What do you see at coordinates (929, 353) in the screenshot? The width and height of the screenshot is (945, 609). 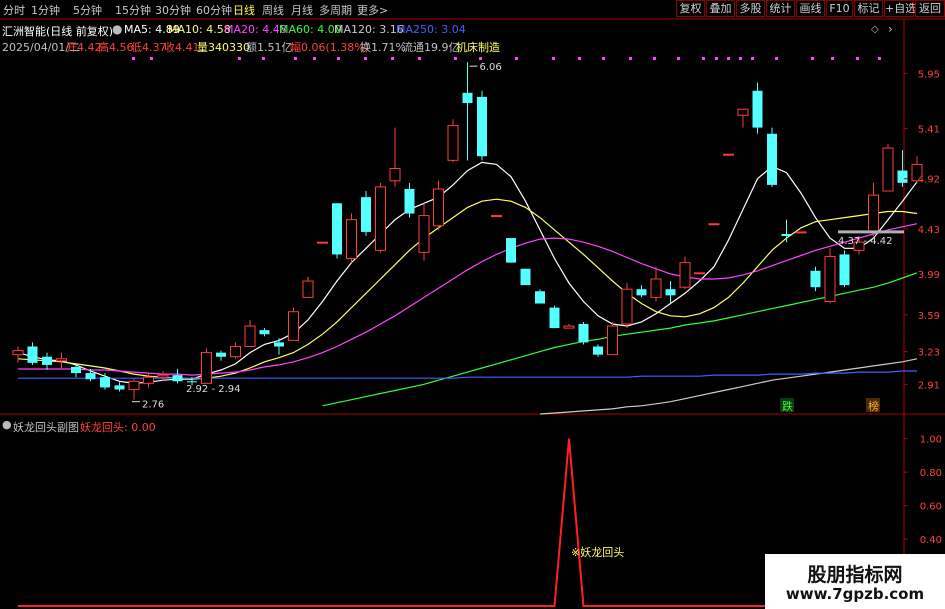 I see `y-tick-label: 3.23` at bounding box center [929, 353].